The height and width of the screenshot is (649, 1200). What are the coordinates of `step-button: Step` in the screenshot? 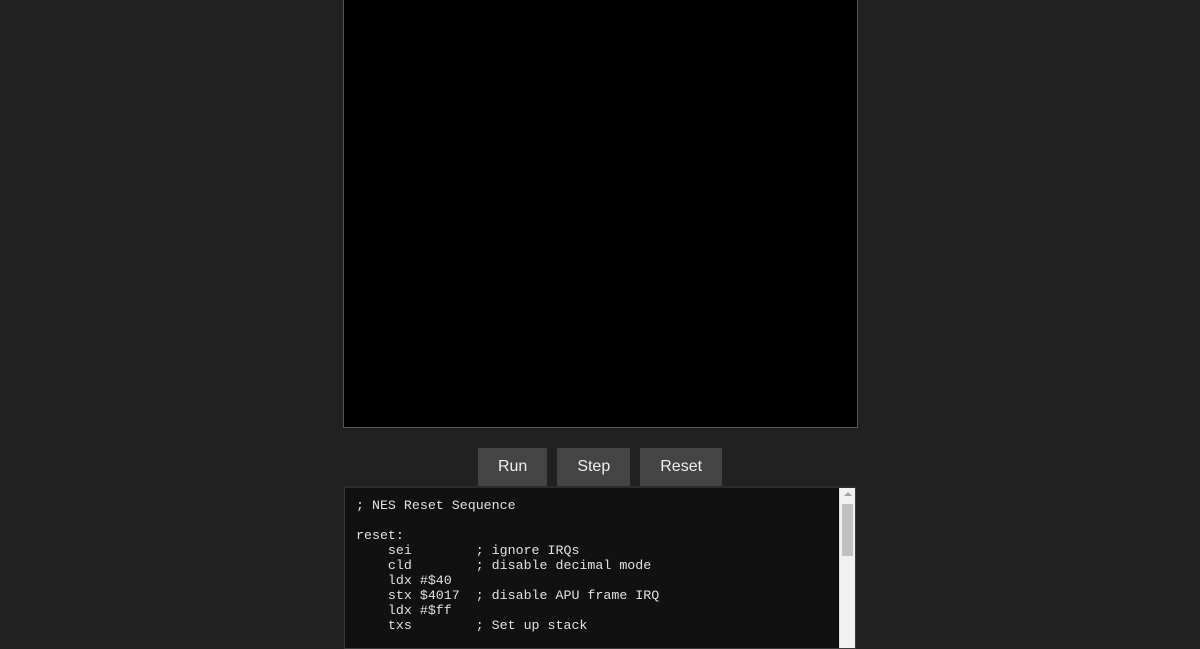 It's located at (594, 467).